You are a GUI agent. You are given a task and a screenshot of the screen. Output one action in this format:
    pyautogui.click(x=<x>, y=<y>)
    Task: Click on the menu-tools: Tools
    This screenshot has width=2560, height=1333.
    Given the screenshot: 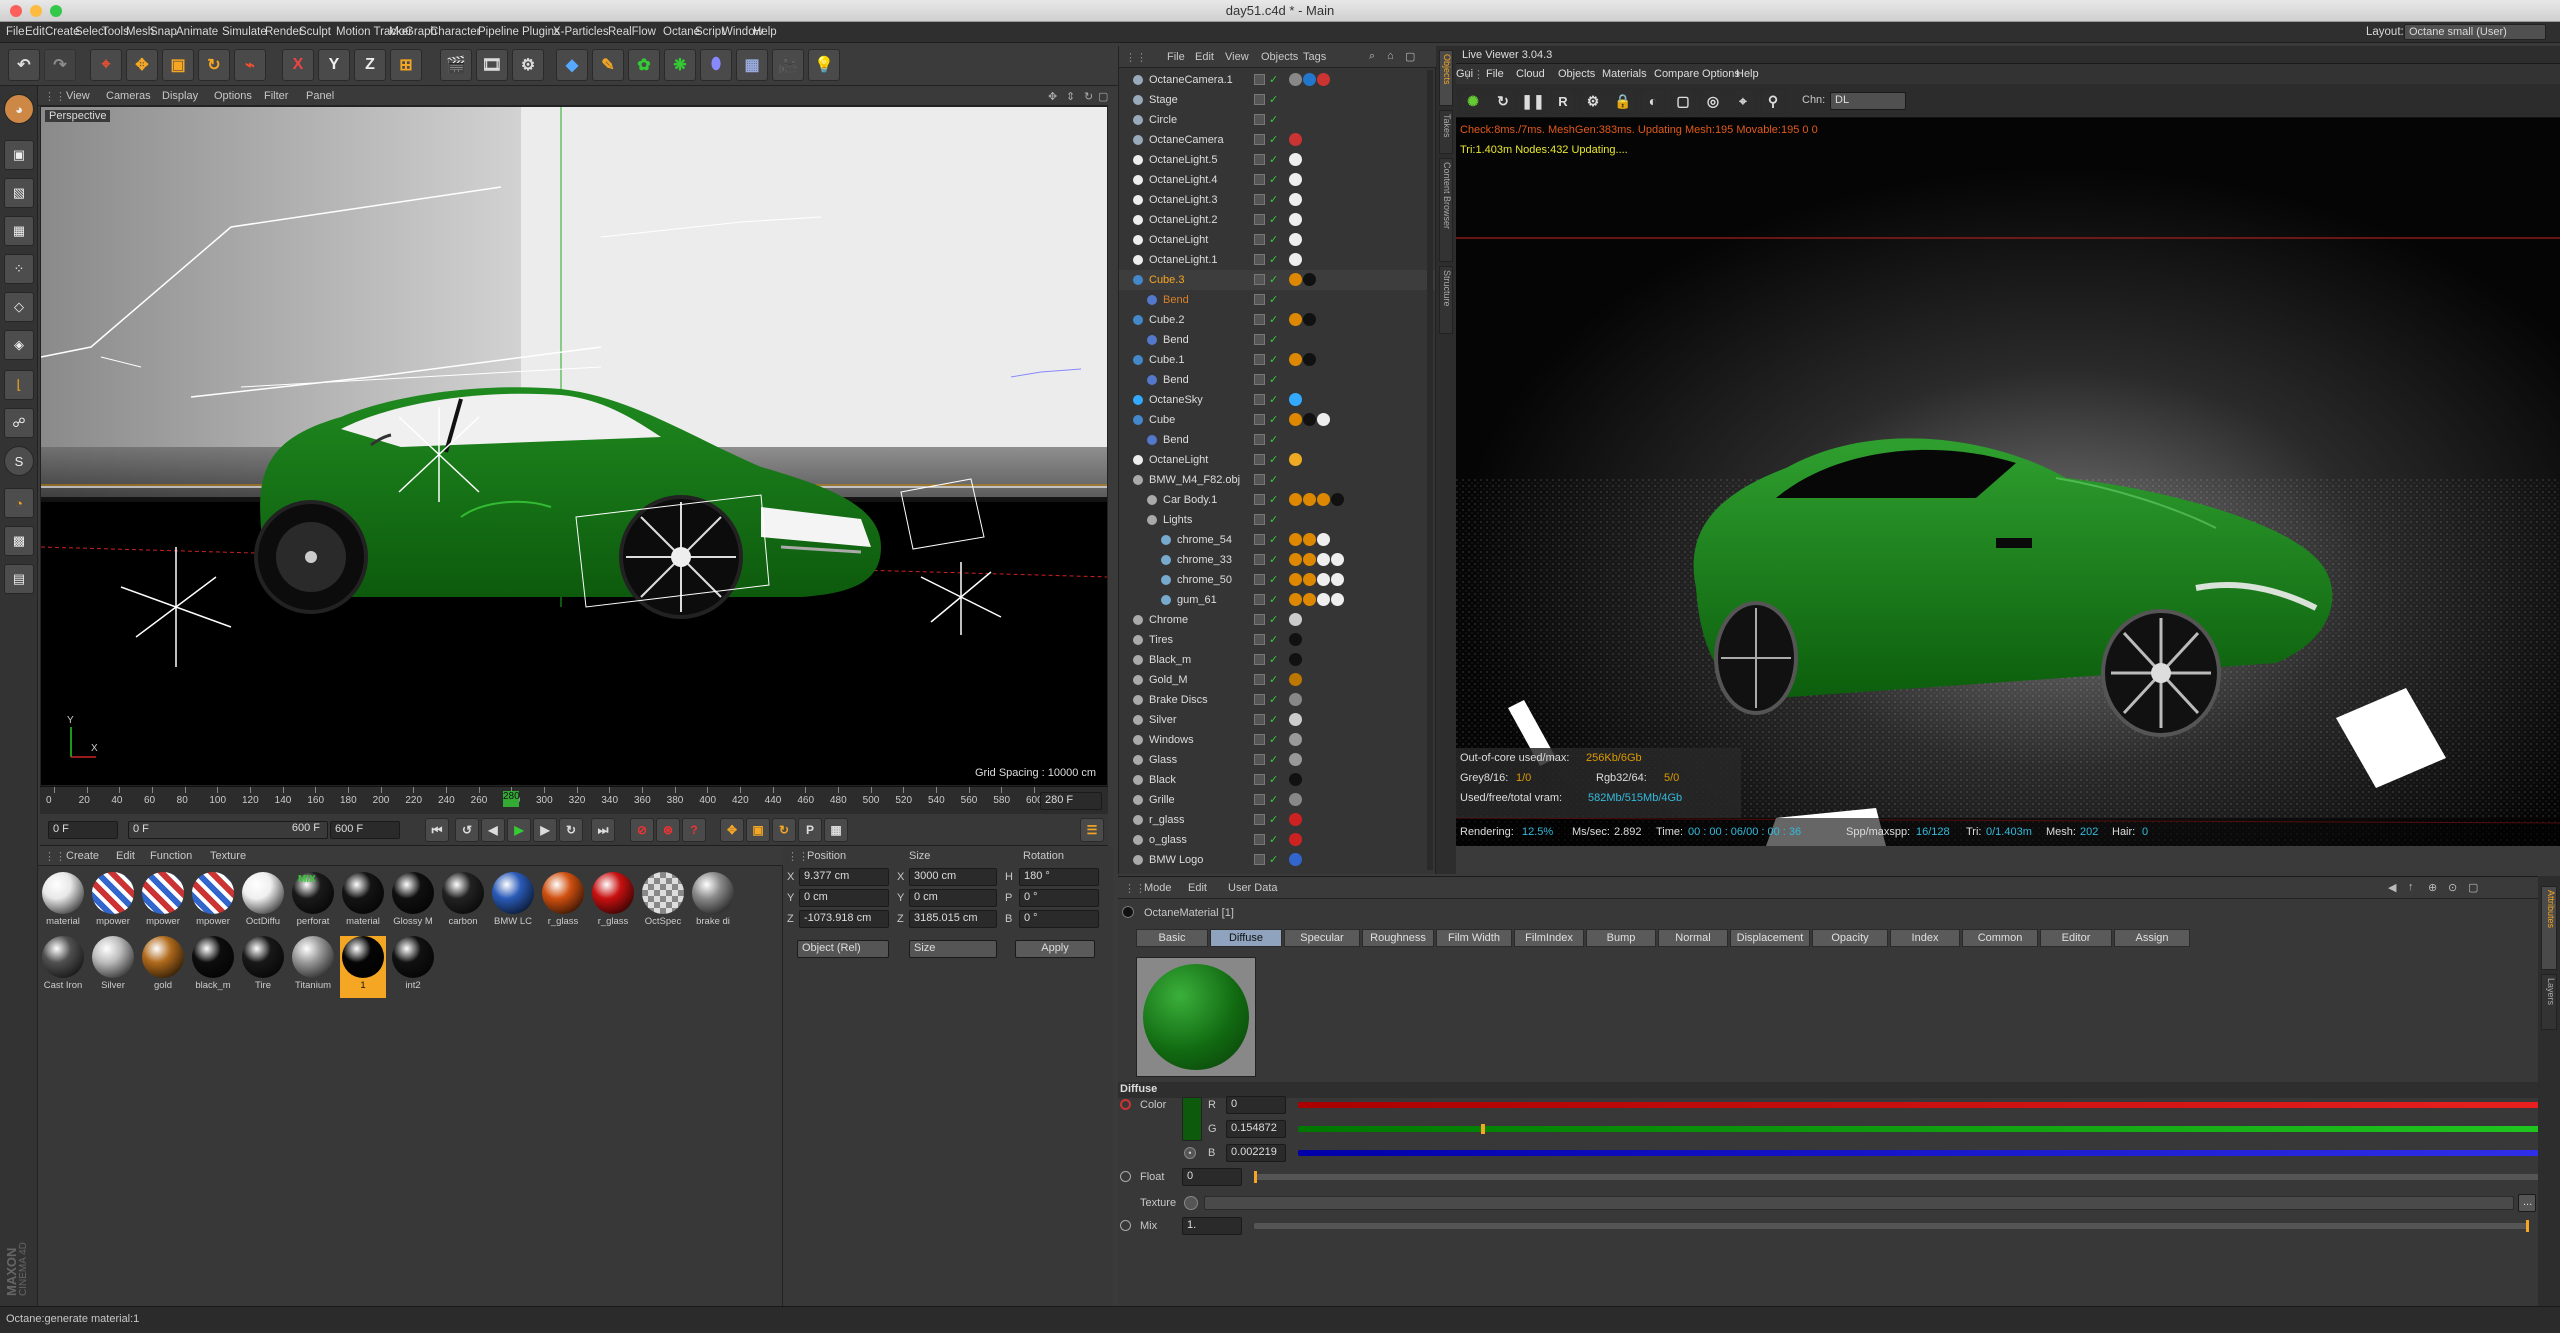 What is the action you would take?
    pyautogui.click(x=115, y=32)
    